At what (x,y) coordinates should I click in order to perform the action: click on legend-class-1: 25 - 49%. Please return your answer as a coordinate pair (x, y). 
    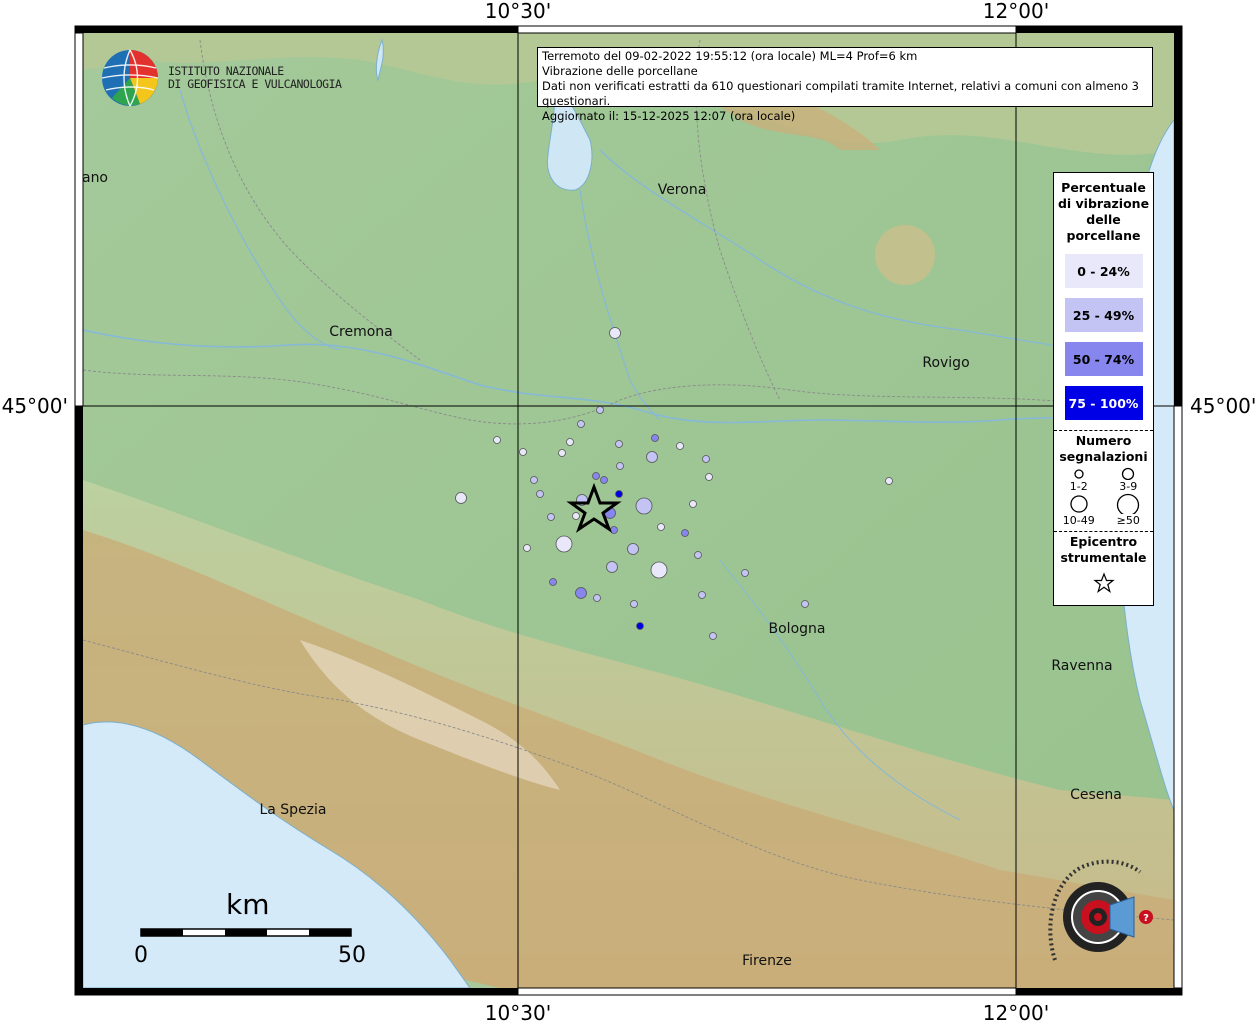
    Looking at the image, I should click on (1103, 315).